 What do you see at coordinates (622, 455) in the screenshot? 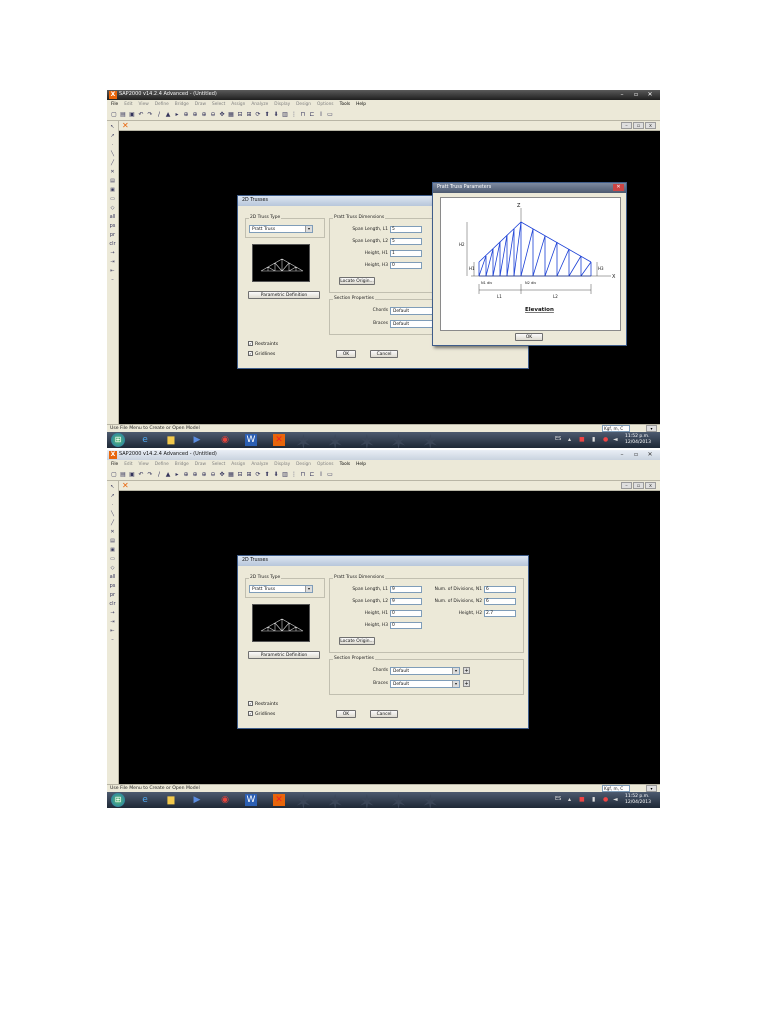
I see `minimize-icon: –` at bounding box center [622, 455].